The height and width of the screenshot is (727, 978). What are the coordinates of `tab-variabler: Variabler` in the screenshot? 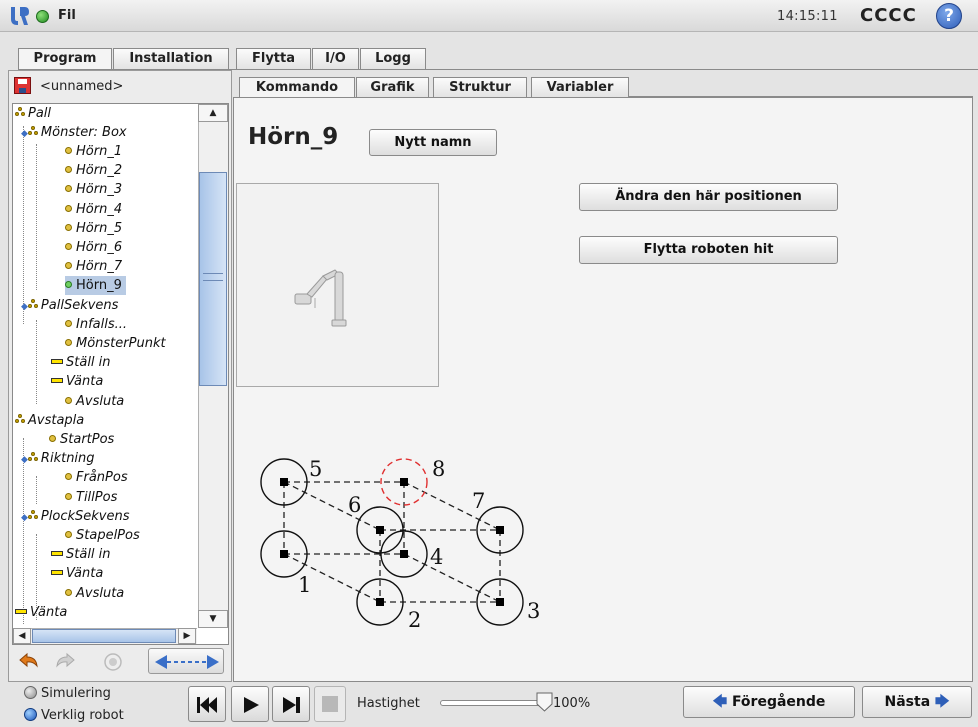 It's located at (580, 87).